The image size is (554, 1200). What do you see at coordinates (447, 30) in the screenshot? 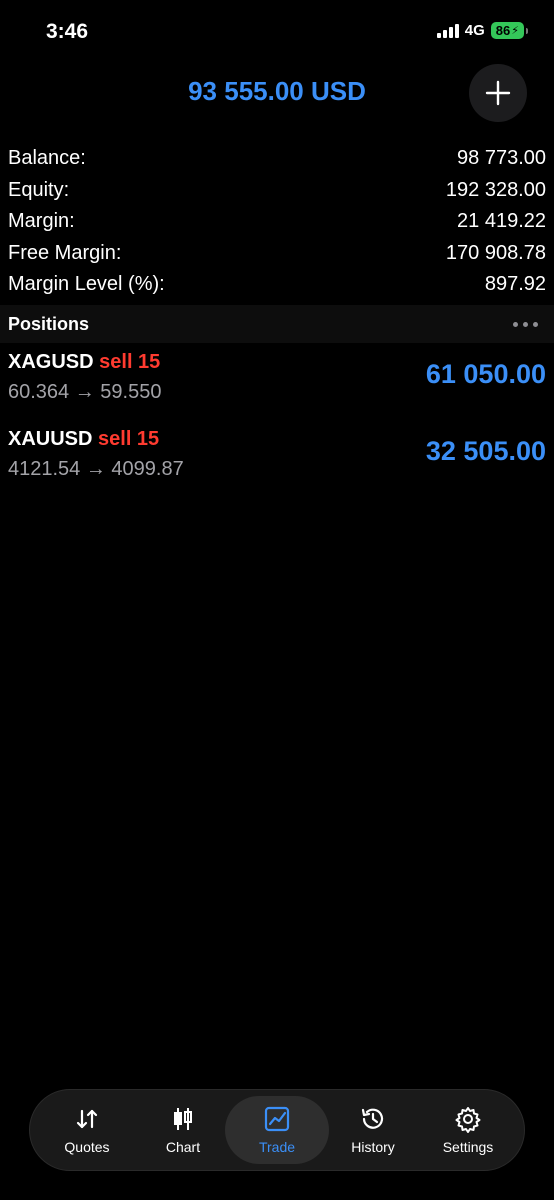
I see `signal-icon` at bounding box center [447, 30].